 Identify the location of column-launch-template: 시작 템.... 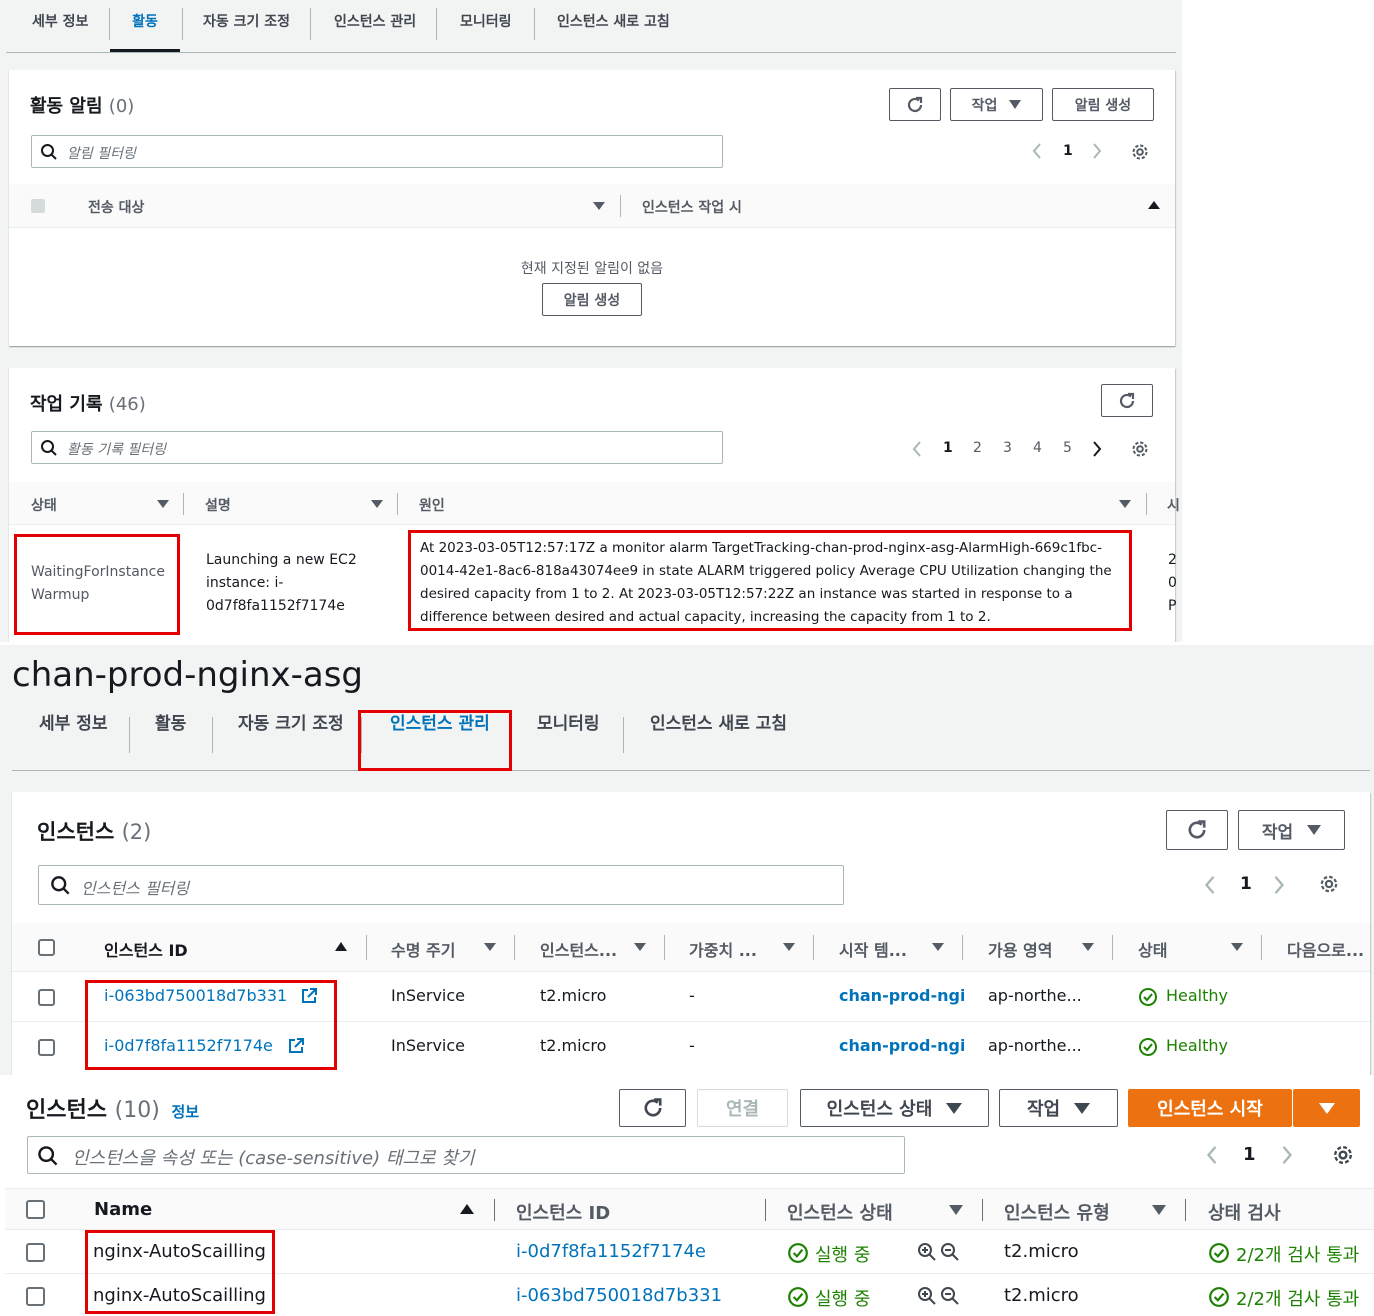
(873, 949).